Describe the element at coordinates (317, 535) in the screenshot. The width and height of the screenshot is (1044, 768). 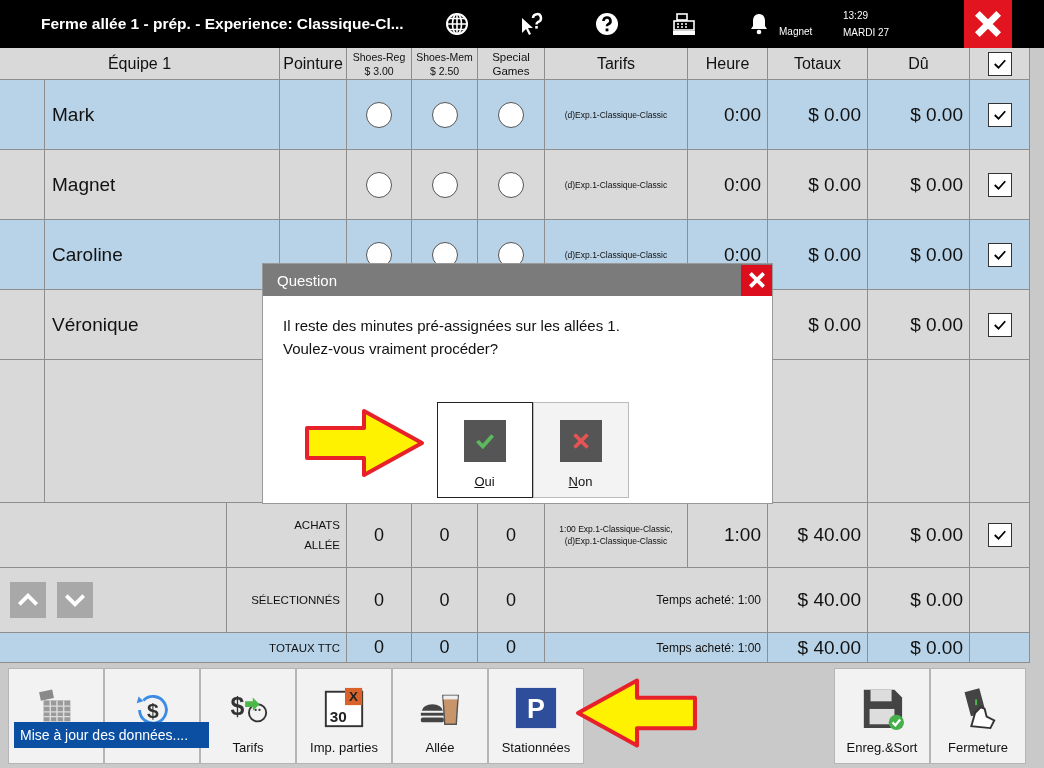
I see `row-label: ACHATS ALLÉE` at that location.